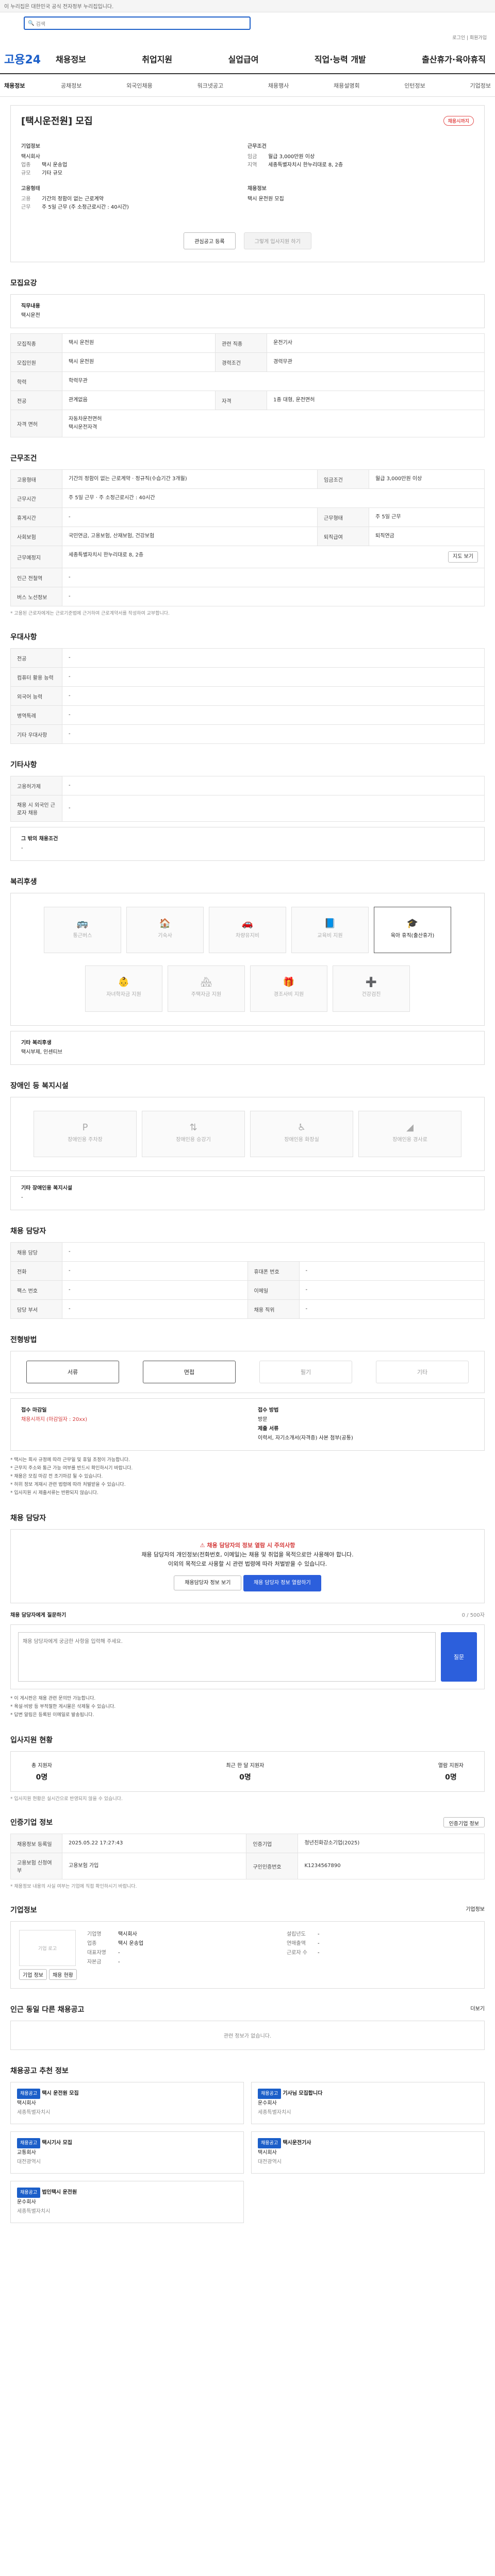 The image size is (495, 2576). What do you see at coordinates (458, 38) in the screenshot?
I see `login-link: 로그인` at bounding box center [458, 38].